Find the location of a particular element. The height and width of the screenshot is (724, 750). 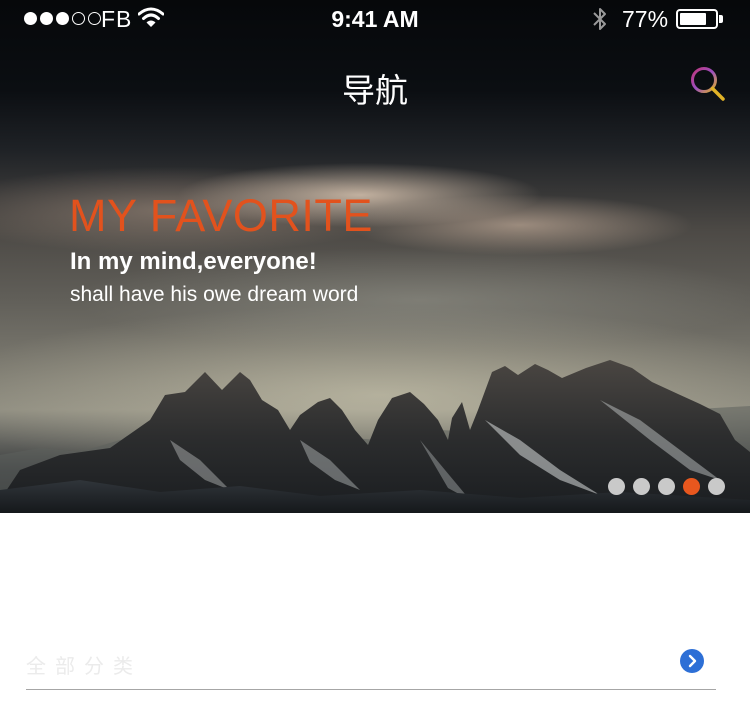

battery-icon is located at coordinates (700, 19).